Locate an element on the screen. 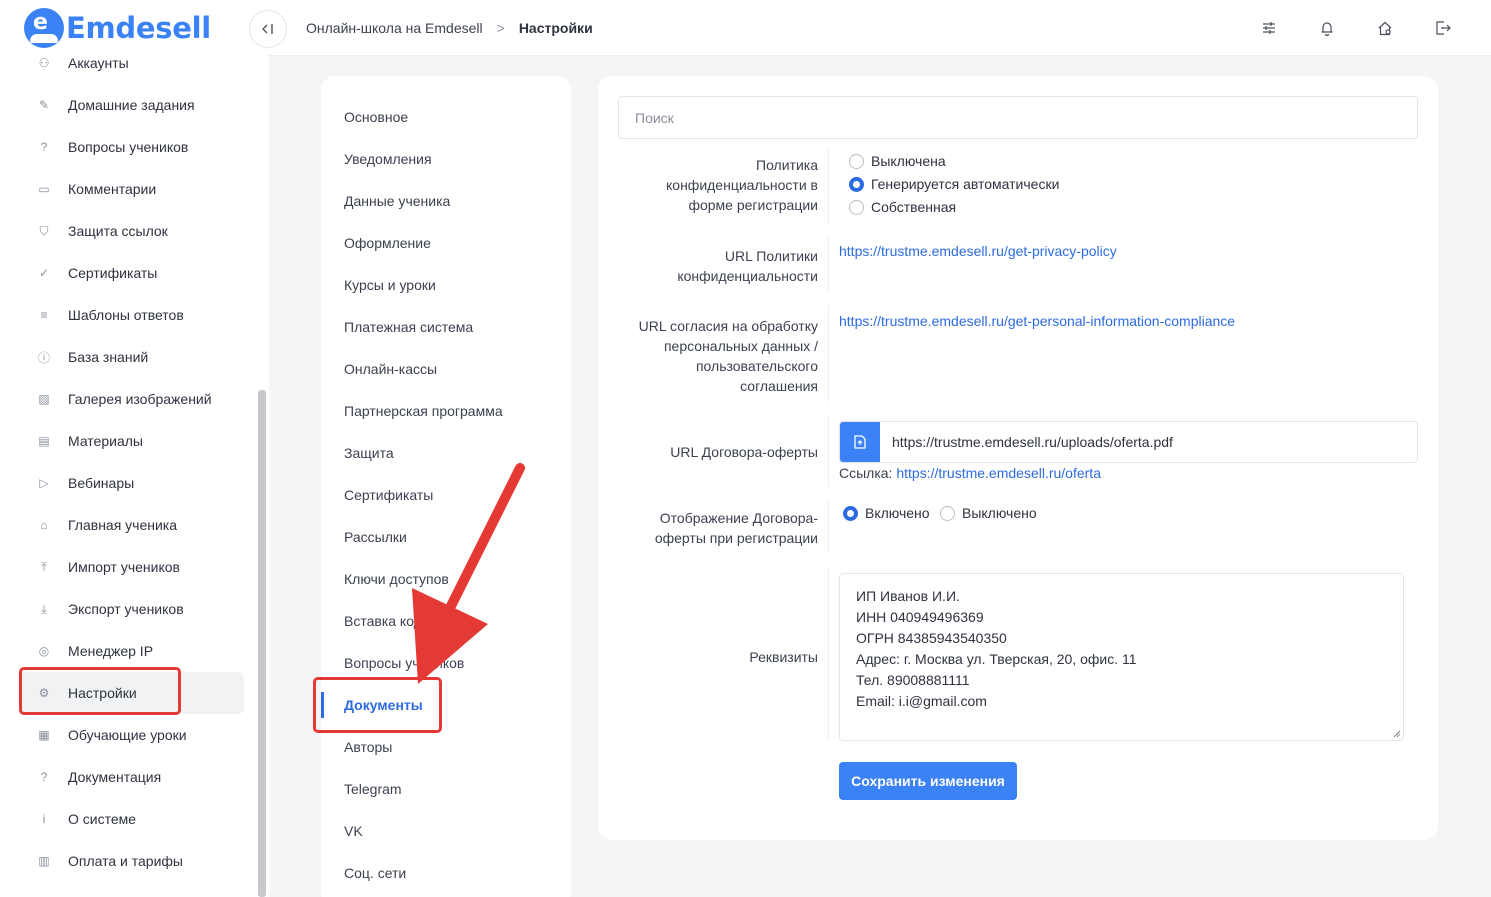  offer-url-input-group is located at coordinates (1128, 442).